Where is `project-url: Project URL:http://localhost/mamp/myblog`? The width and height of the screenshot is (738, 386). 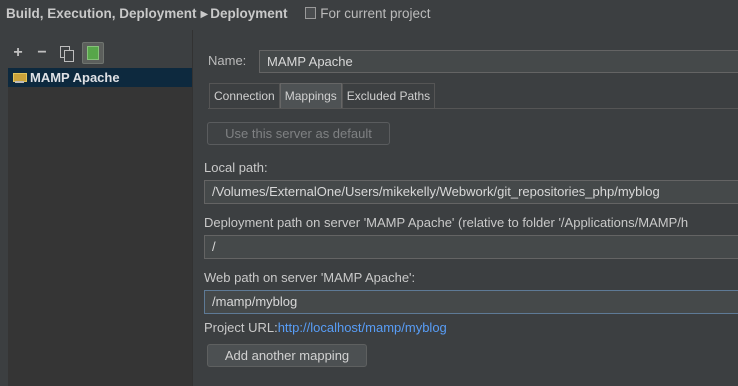 project-url: Project URL:http://localhost/mamp/myblog is located at coordinates (325, 327).